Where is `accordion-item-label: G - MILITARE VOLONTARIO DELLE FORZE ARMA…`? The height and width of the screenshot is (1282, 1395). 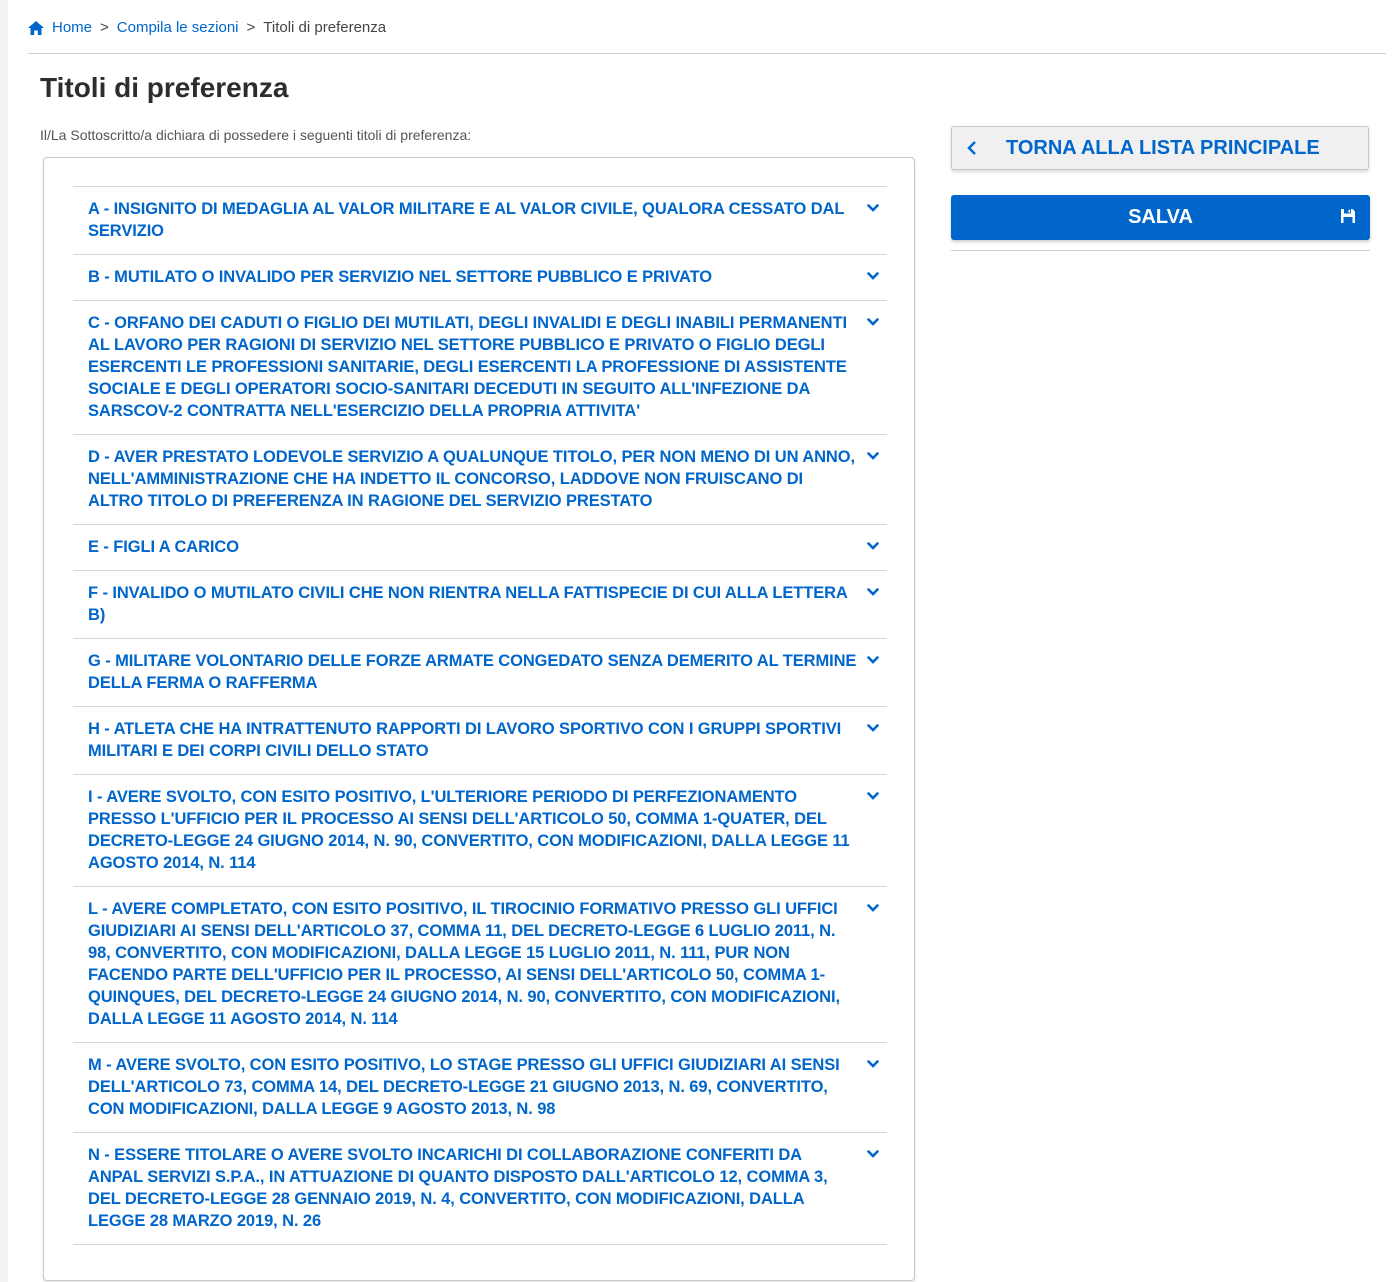 accordion-item-label: G - MILITARE VOLONTARIO DELLE FORZE ARMA… is located at coordinates (472, 672).